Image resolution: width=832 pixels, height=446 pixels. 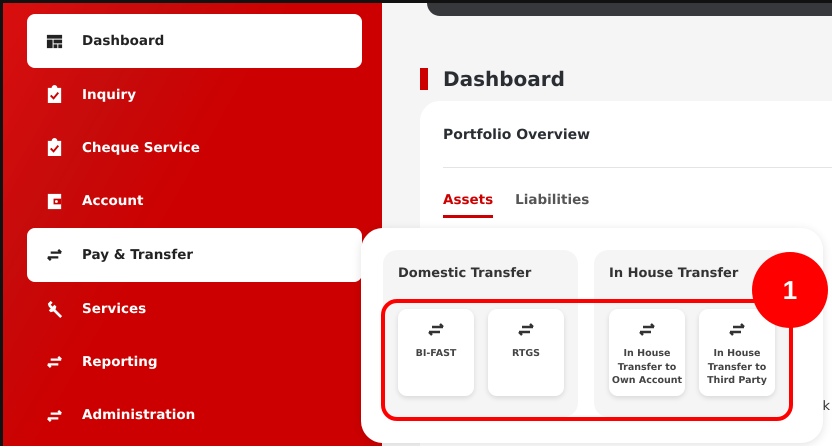 I want to click on sidebar-item: Pay & Transfer, so click(x=194, y=255).